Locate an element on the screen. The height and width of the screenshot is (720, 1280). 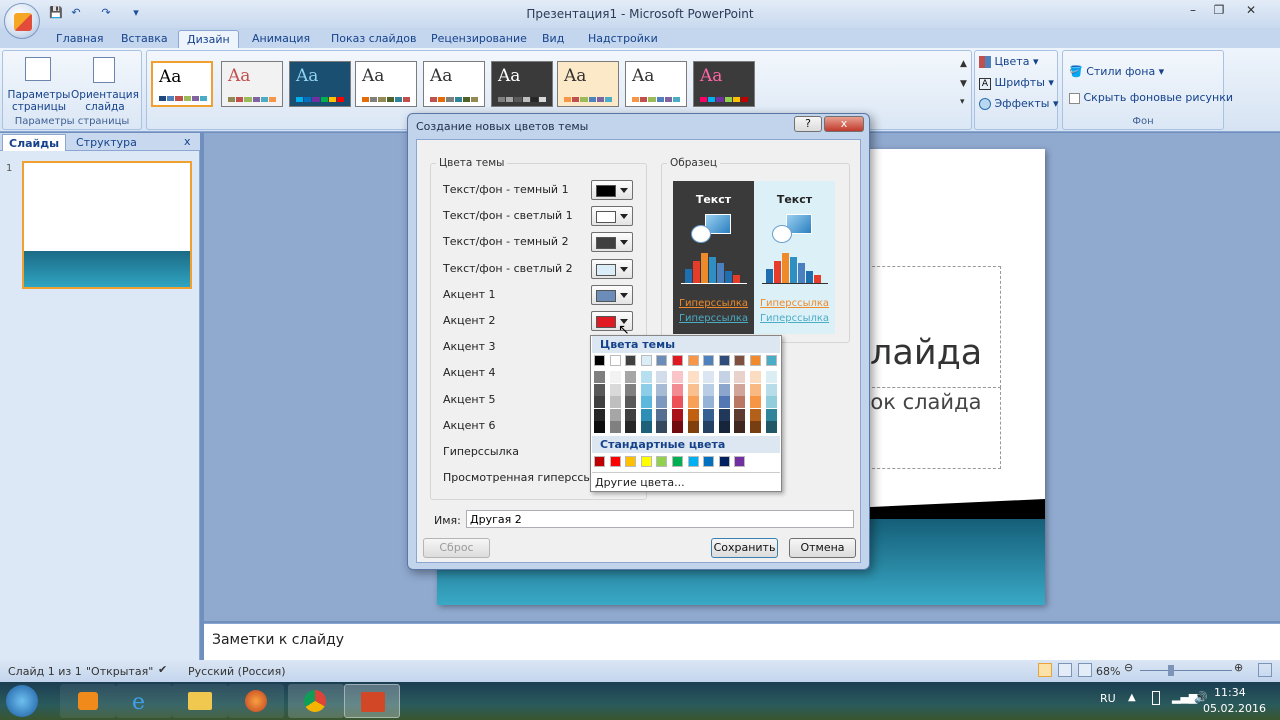
zoom-level: 68% is located at coordinates (1108, 671).